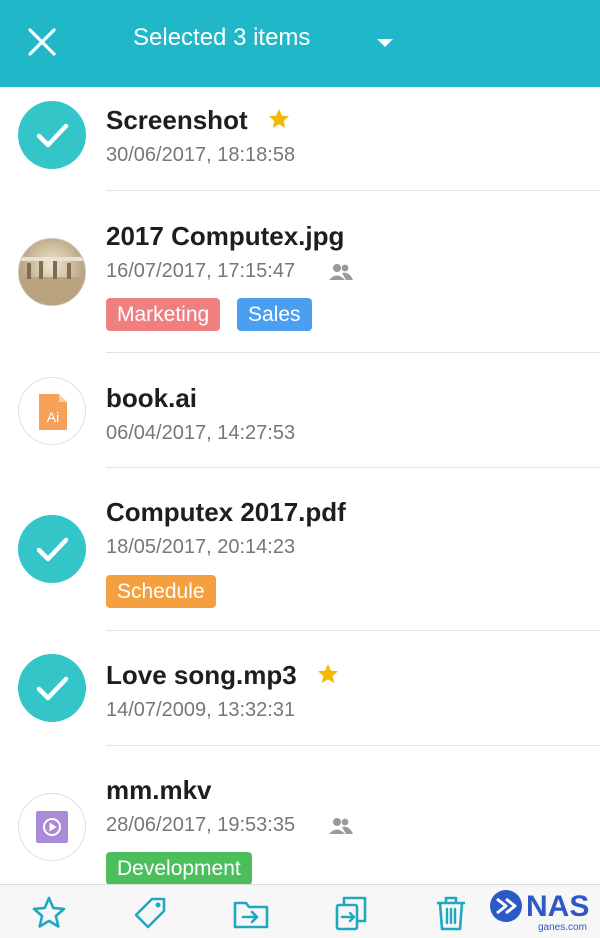 The height and width of the screenshot is (938, 600). What do you see at coordinates (300, 410) in the screenshot?
I see `file-row: Ai book.ai 06/04/2017, 14:27:53` at bounding box center [300, 410].